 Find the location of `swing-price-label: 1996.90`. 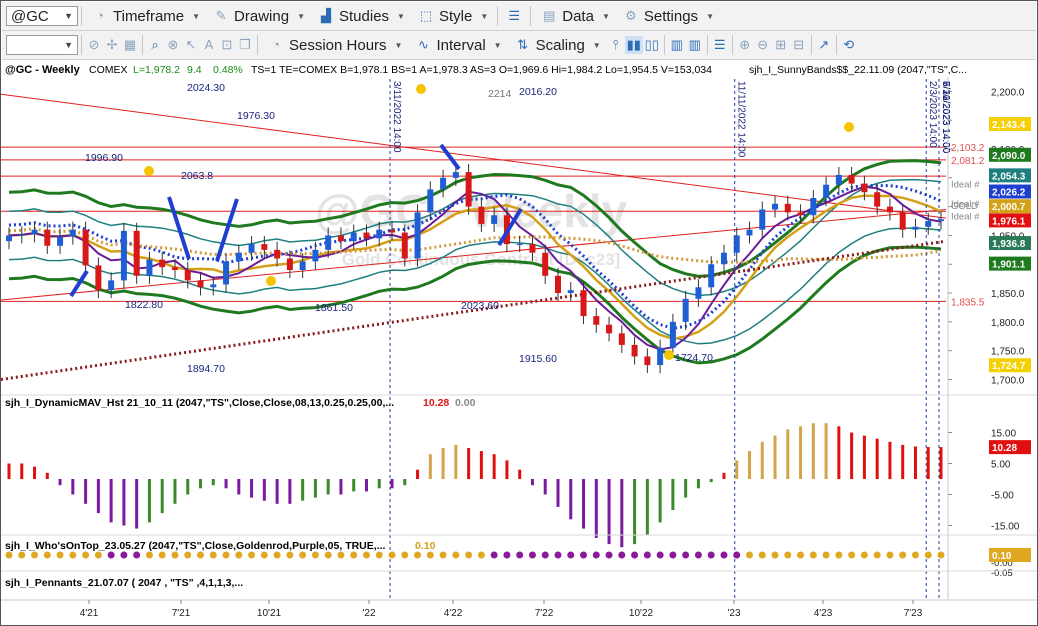

swing-price-label: 1996.90 is located at coordinates (104, 158).